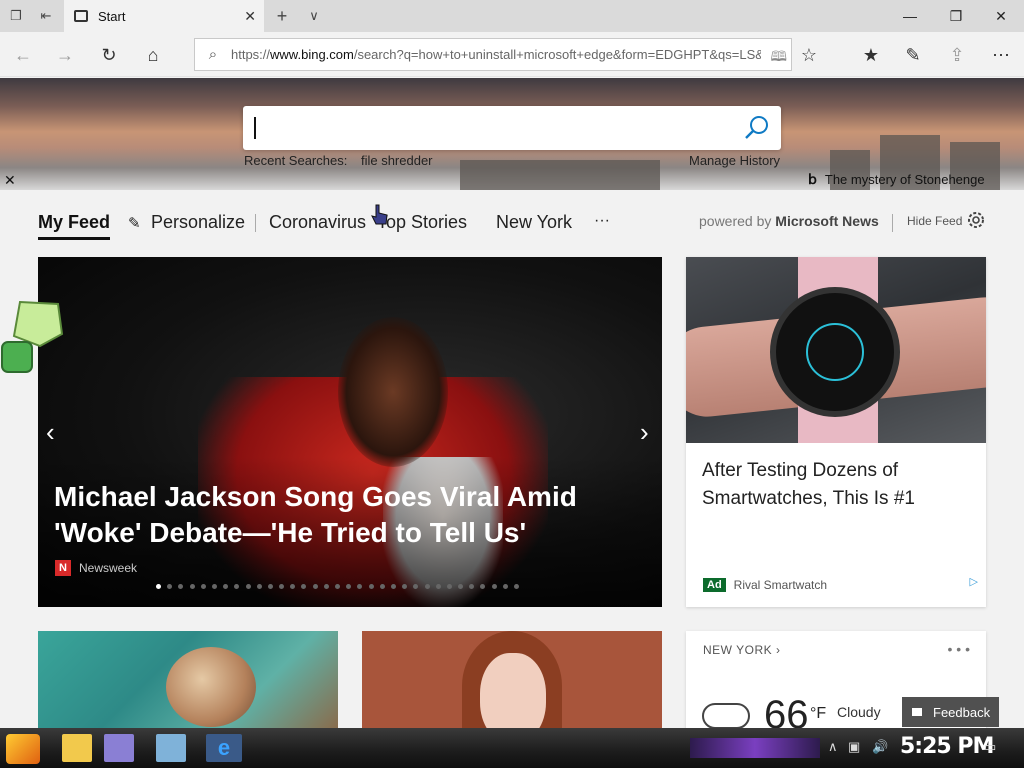 The width and height of the screenshot is (1024, 768). Describe the element at coordinates (896, 179) in the screenshot. I see `image-caption-link: 𝖻 The mystery of Stonehenge` at that location.